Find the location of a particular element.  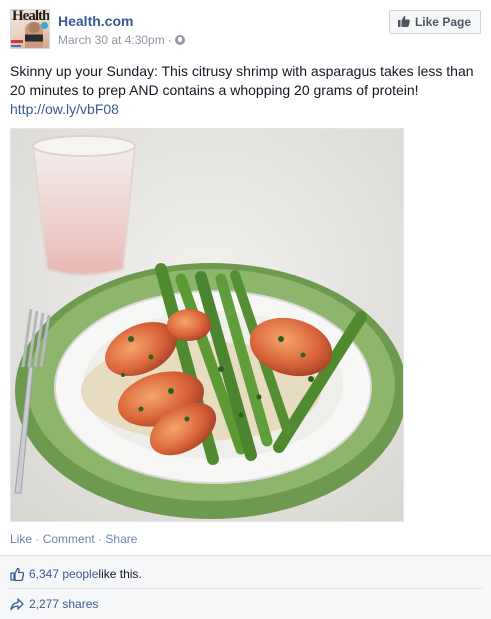

page-avatar: Health is located at coordinates (30, 29).